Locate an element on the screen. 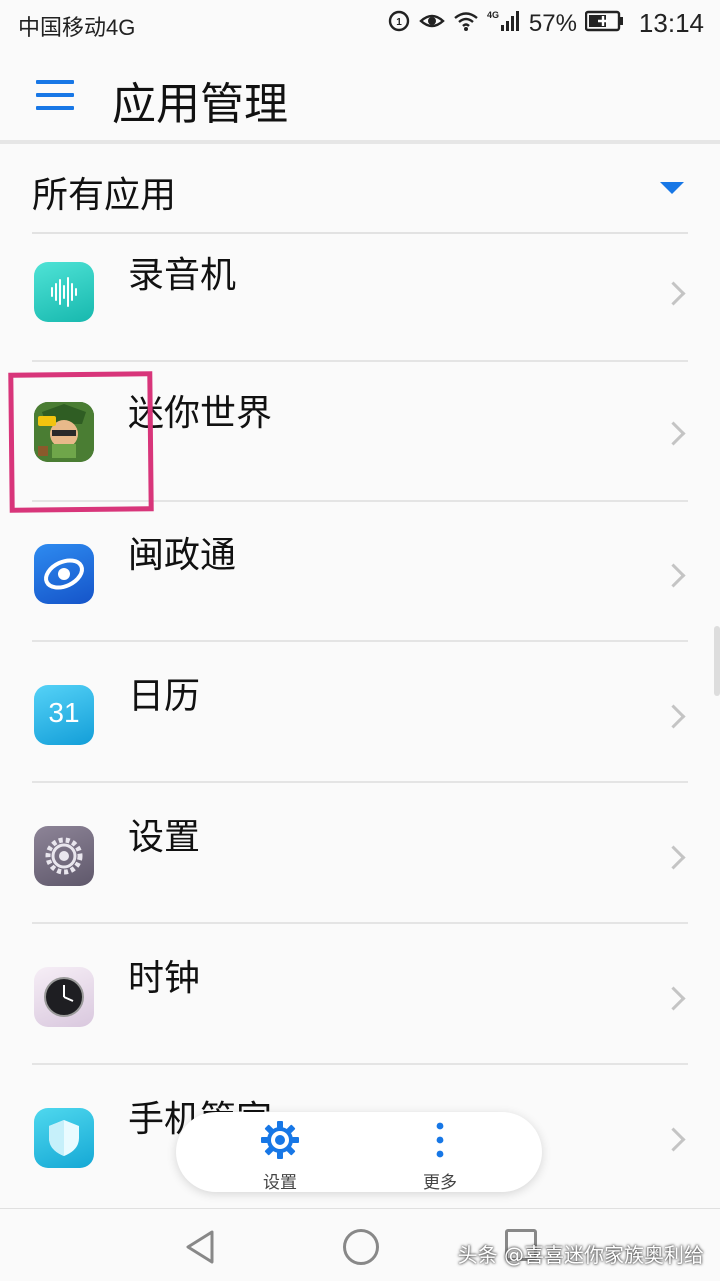  network-badge: 4G is located at coordinates (493, 15).